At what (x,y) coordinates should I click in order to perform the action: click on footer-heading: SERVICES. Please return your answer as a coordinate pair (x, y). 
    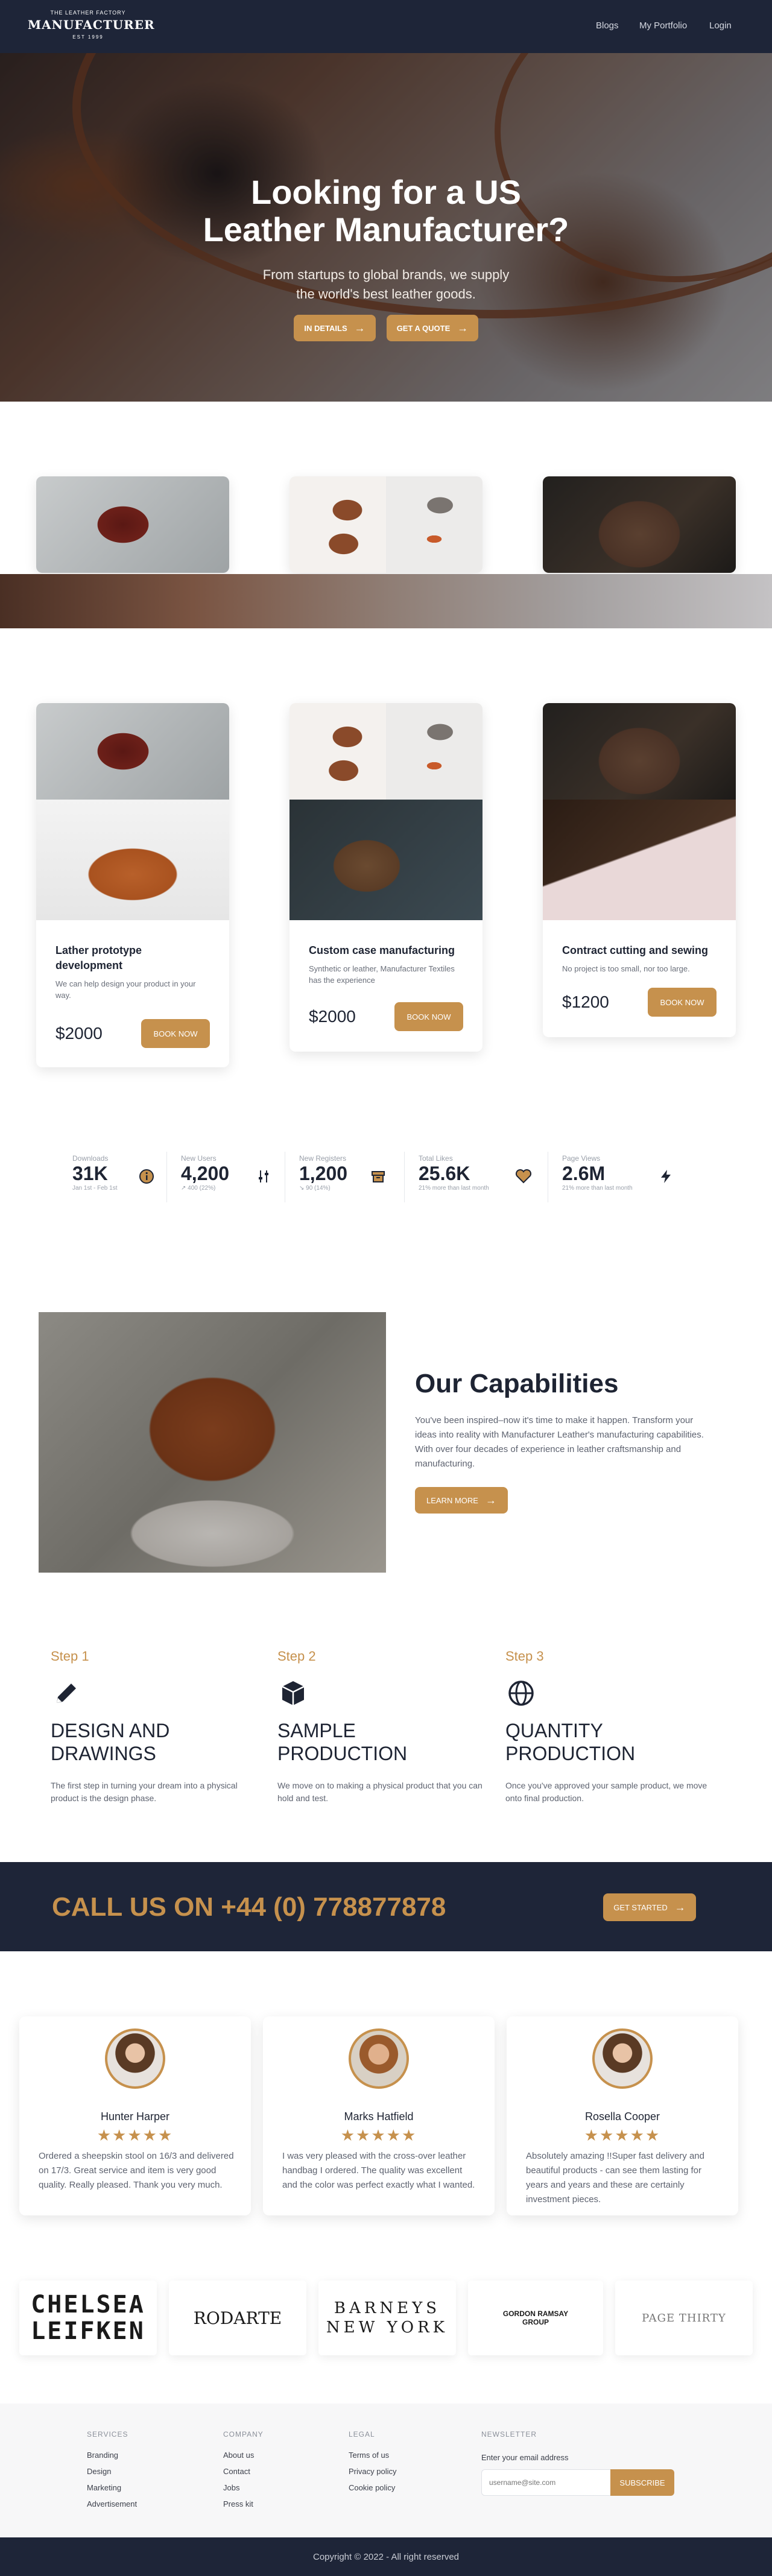
    Looking at the image, I should click on (107, 2434).